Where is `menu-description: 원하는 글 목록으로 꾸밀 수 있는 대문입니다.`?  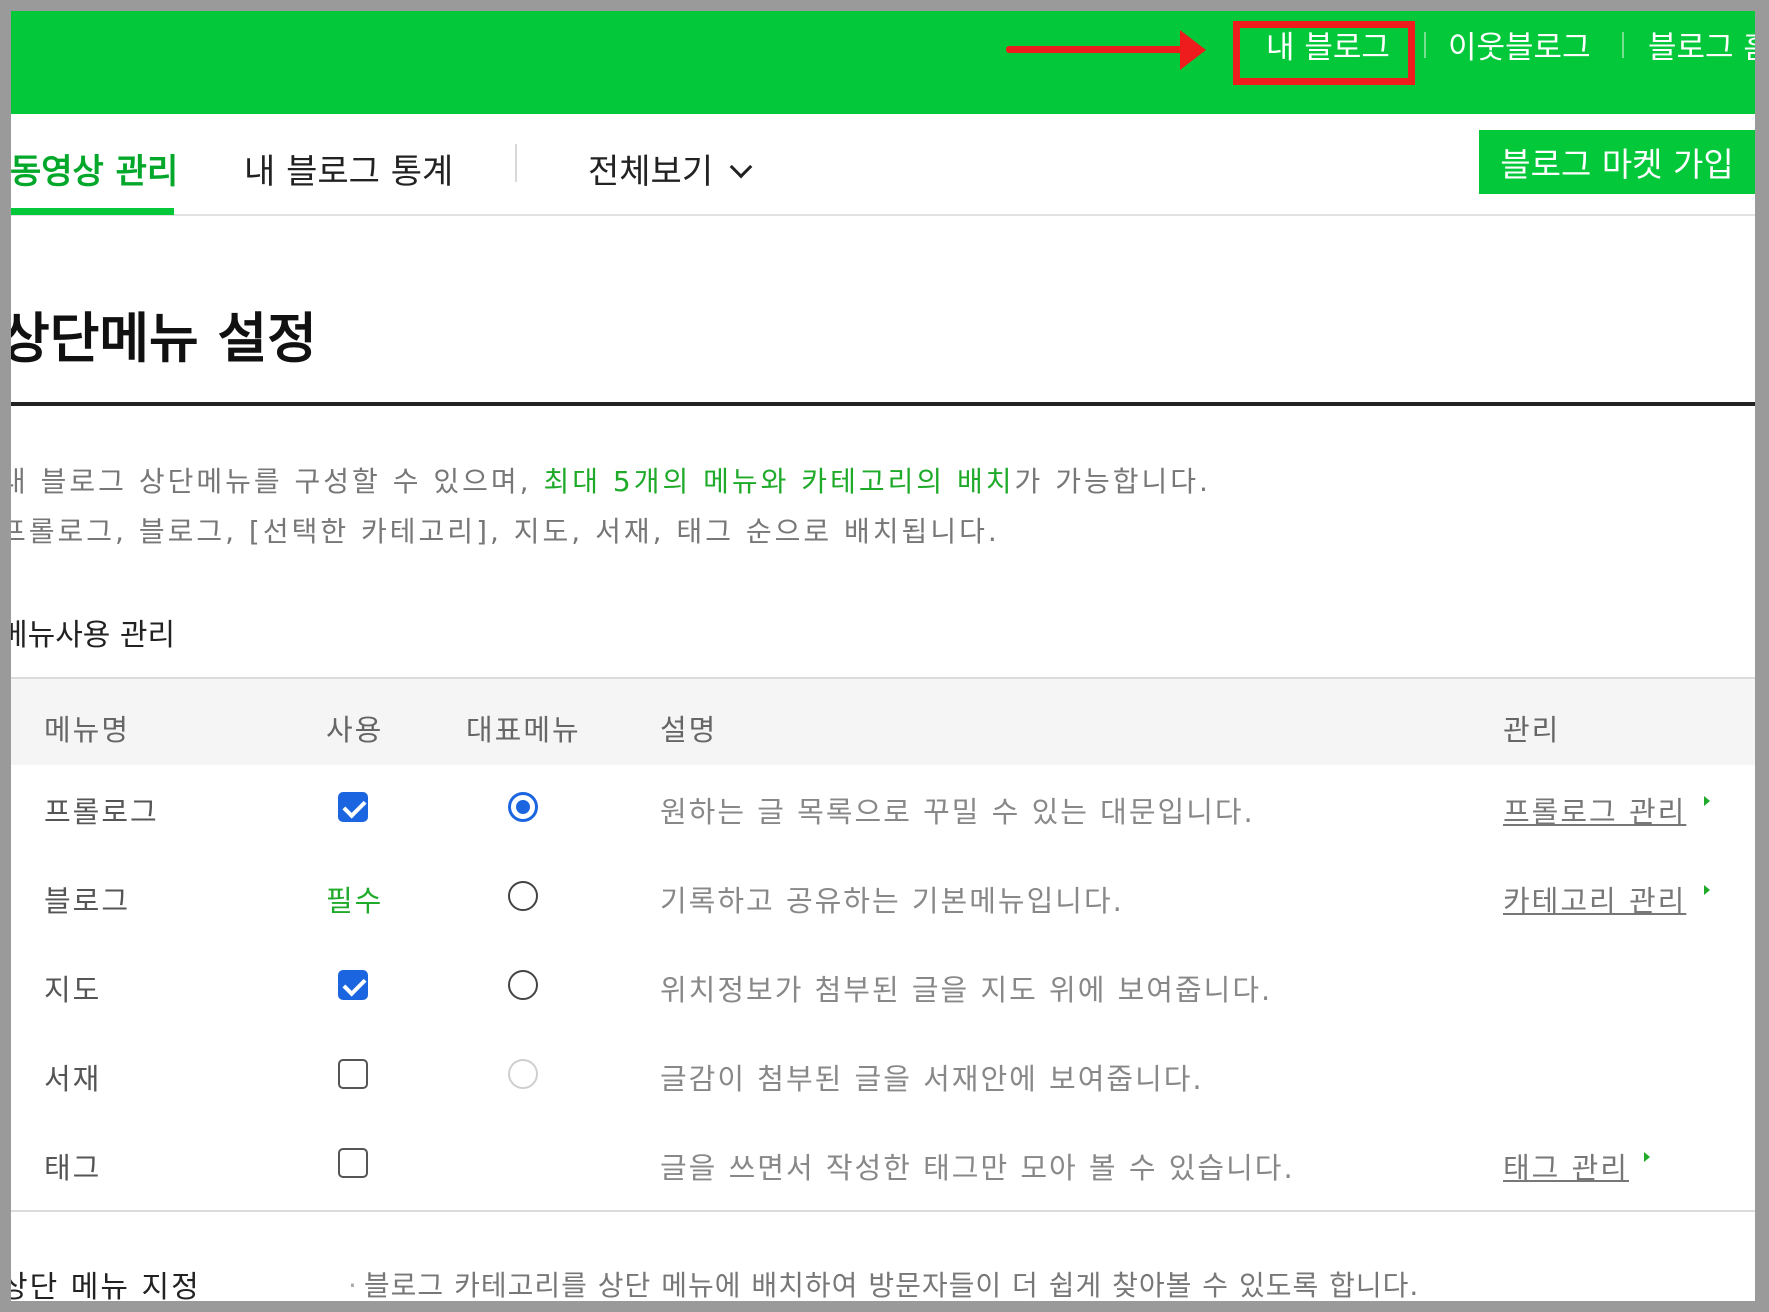
menu-description: 원하는 글 목록으로 꾸밀 수 있는 대문입니다. is located at coordinates (957, 812).